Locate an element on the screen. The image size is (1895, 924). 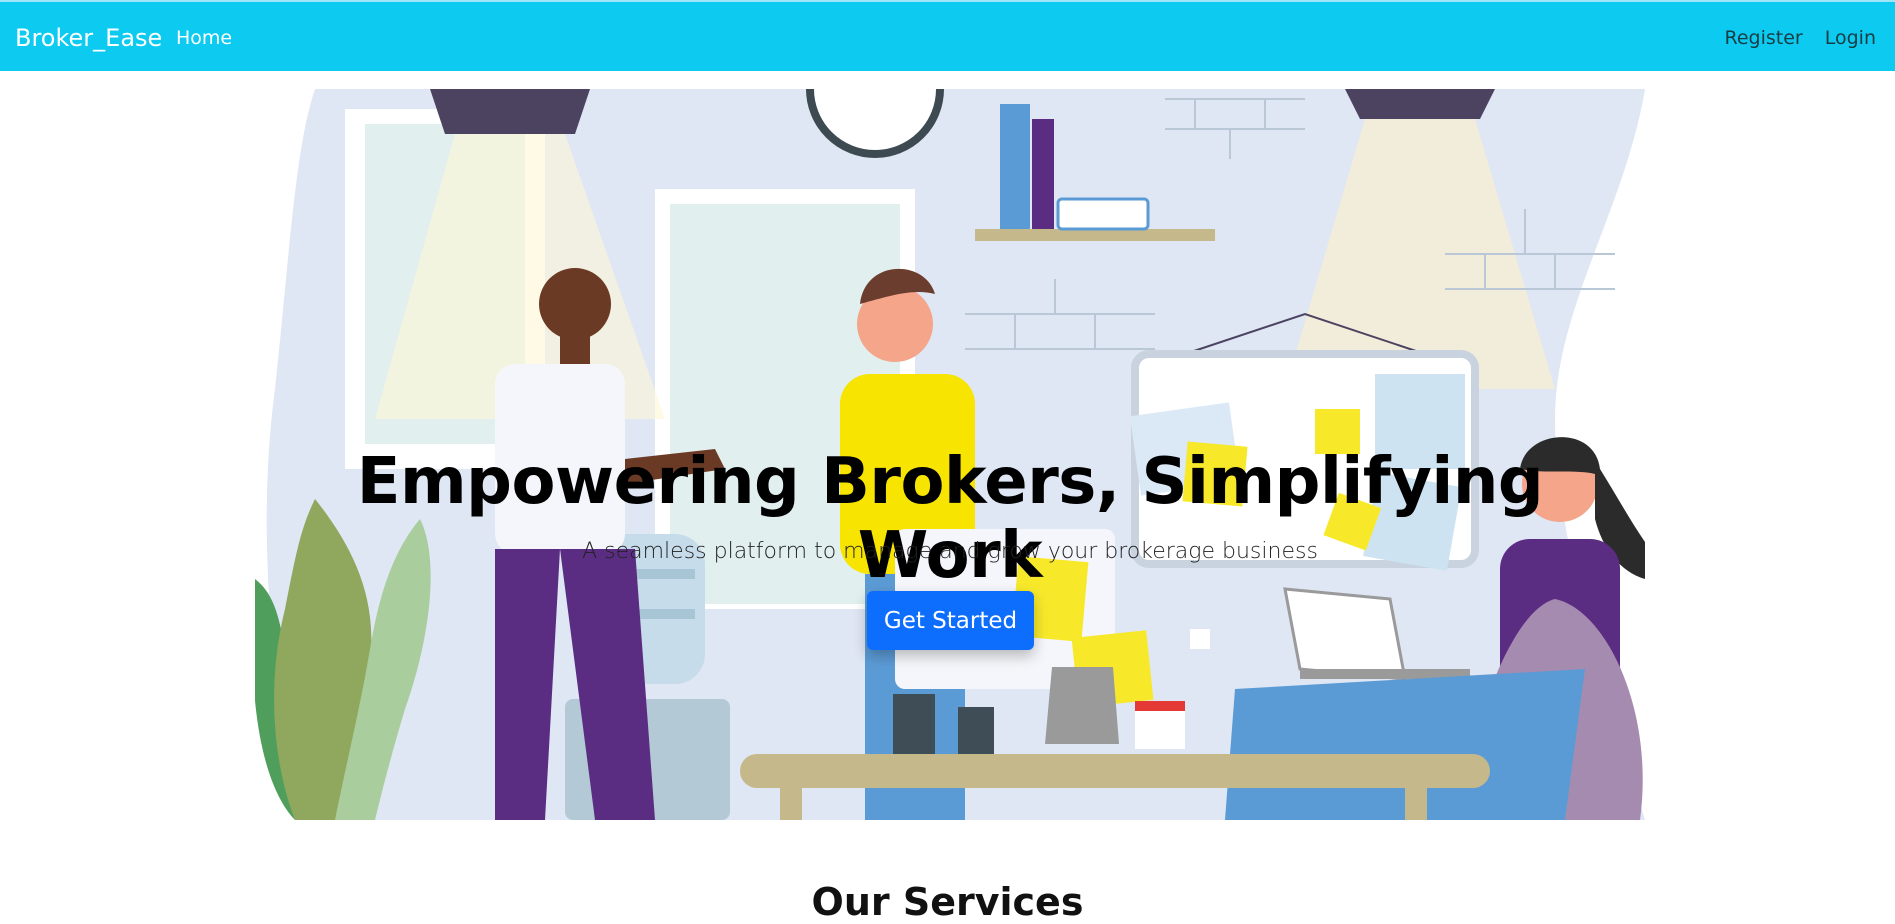
nav-right: Register Login is located at coordinates (1801, 38).